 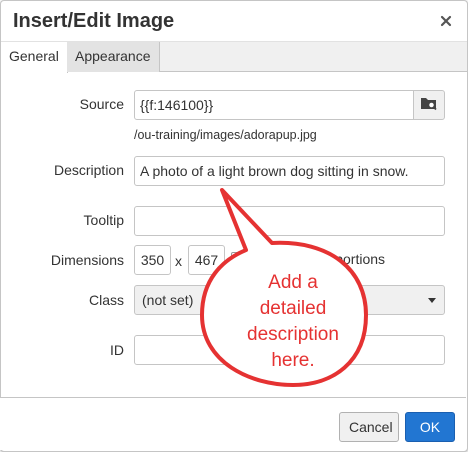 I want to click on id-label: ID, so click(x=117, y=350).